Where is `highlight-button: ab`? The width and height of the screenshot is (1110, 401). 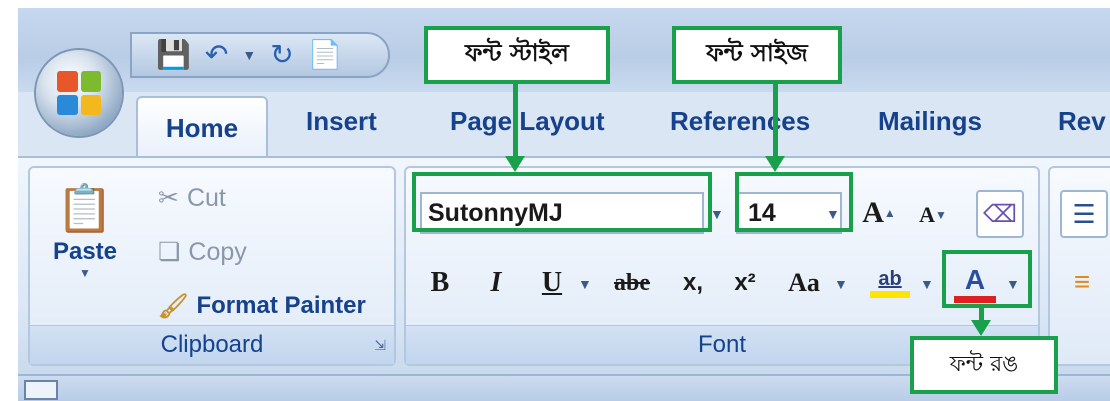 highlight-button: ab is located at coordinates (890, 283).